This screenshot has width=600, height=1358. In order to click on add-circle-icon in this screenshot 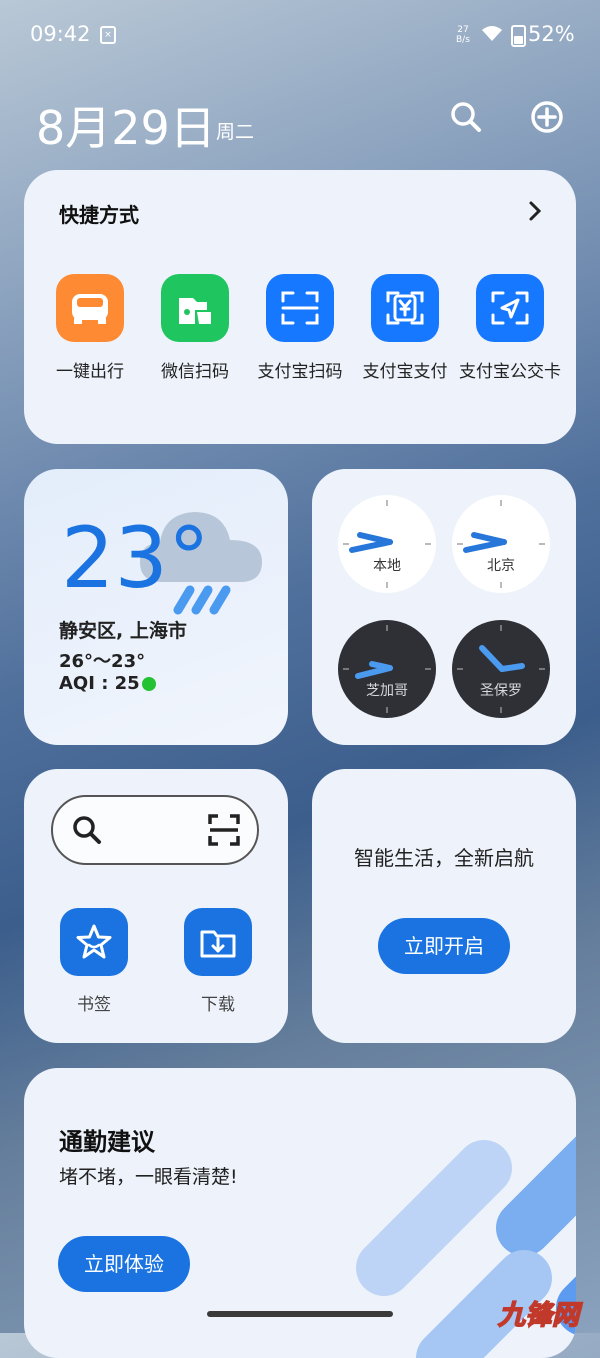, I will do `click(547, 117)`.